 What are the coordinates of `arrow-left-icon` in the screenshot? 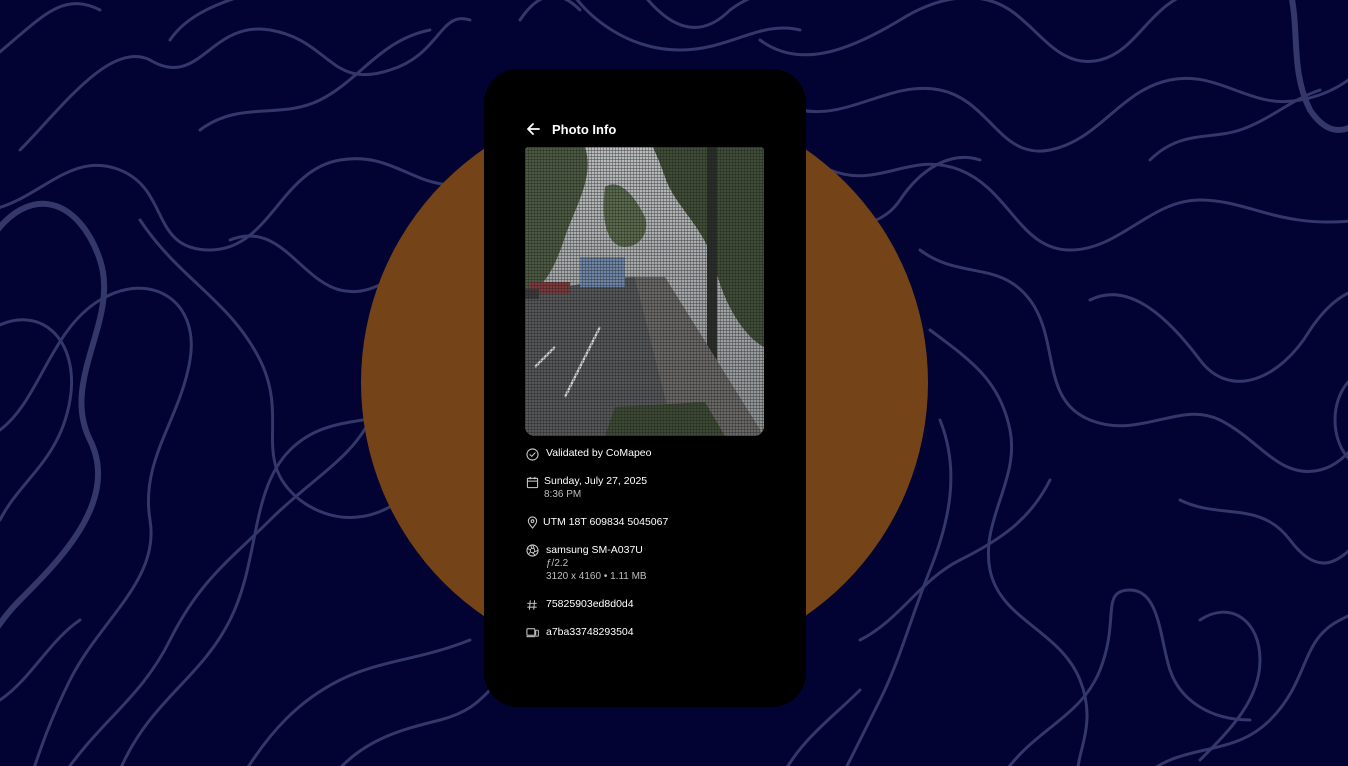 It's located at (533, 129).